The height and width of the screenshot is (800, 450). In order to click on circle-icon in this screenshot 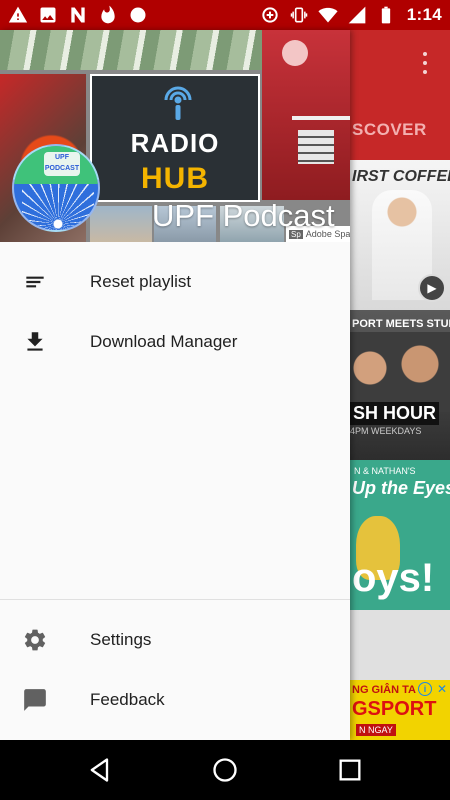, I will do `click(138, 15)`.